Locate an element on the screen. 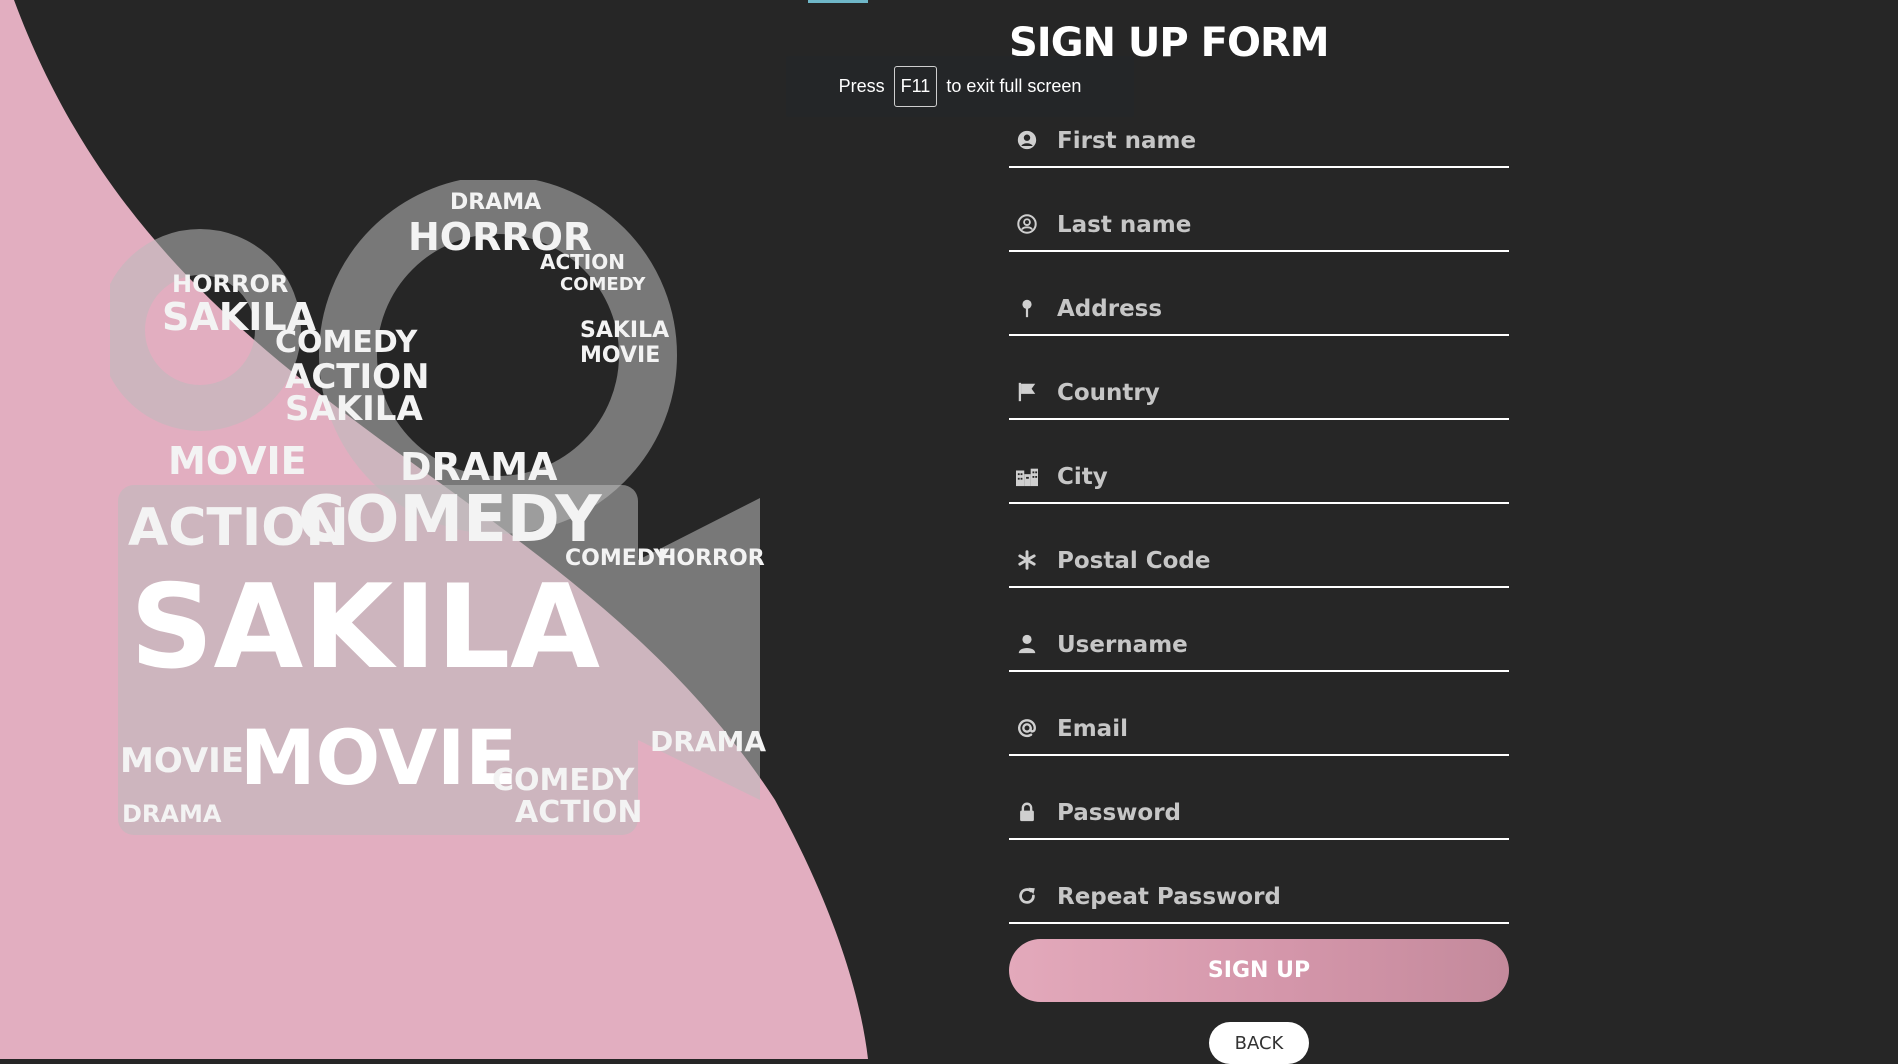 This screenshot has height=1064, width=1898. password-input is located at coordinates (1277, 813).